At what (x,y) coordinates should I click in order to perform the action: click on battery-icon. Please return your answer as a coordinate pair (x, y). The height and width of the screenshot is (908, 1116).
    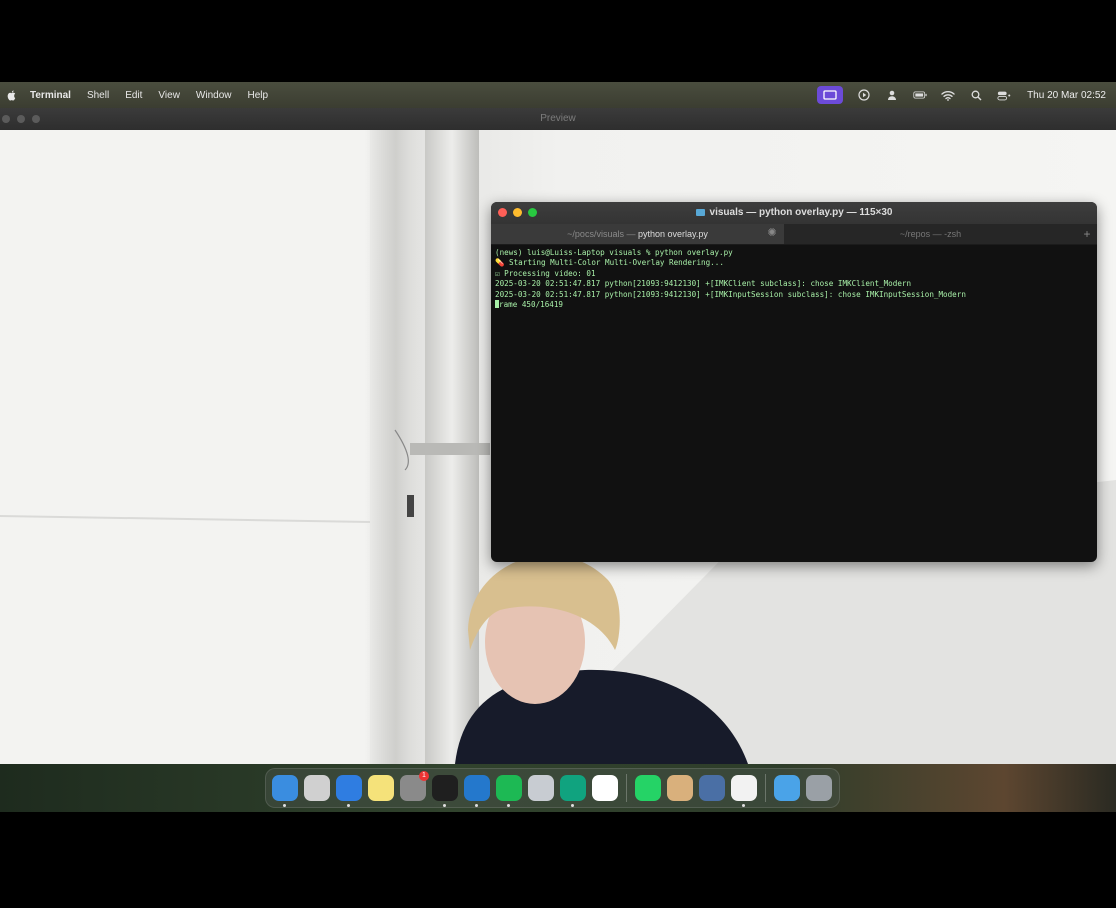
    Looking at the image, I should click on (920, 95).